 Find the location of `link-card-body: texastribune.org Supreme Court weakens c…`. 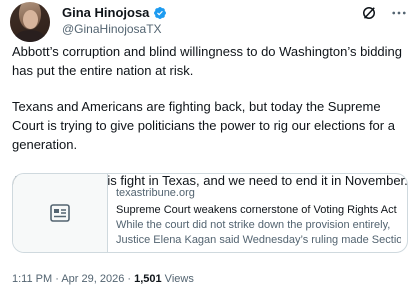

link-card-body: texastribune.org Supreme Court weakens c… is located at coordinates (258, 217).